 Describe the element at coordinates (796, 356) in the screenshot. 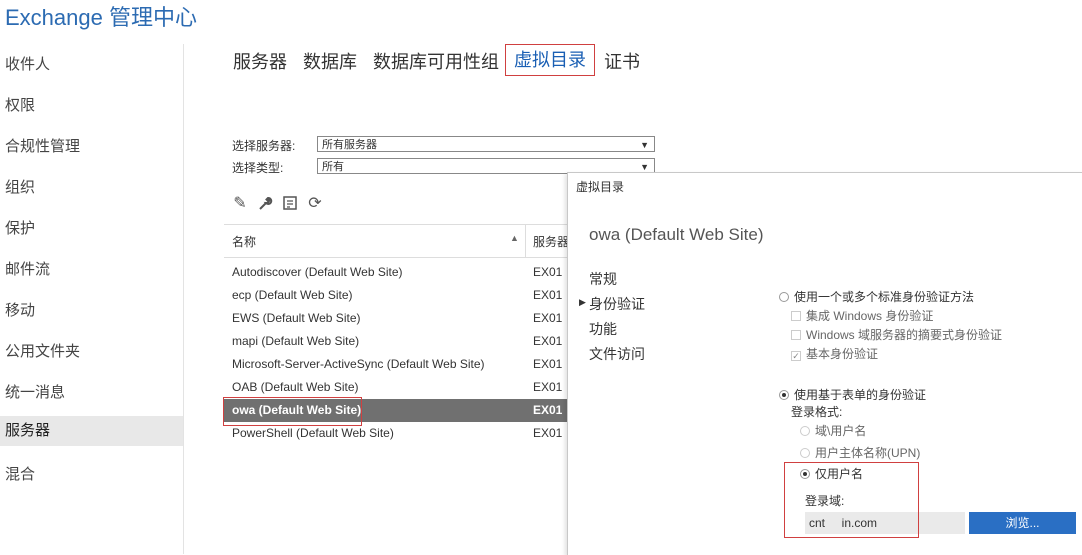

I see `checkbox-checked-icon: ✓` at that location.